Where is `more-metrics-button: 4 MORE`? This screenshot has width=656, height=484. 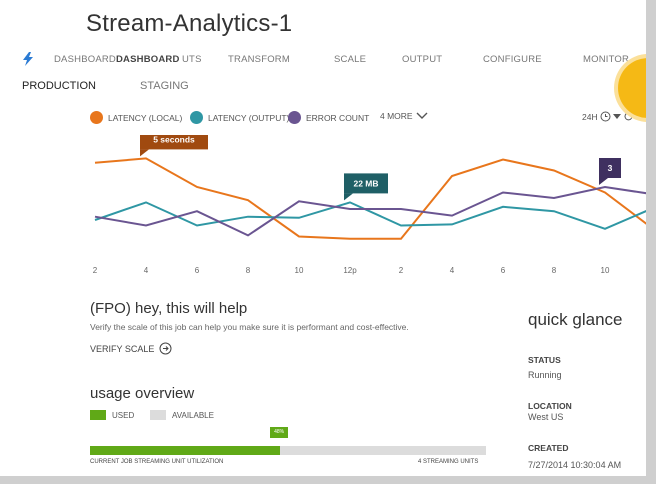
more-metrics-button: 4 MORE is located at coordinates (404, 116).